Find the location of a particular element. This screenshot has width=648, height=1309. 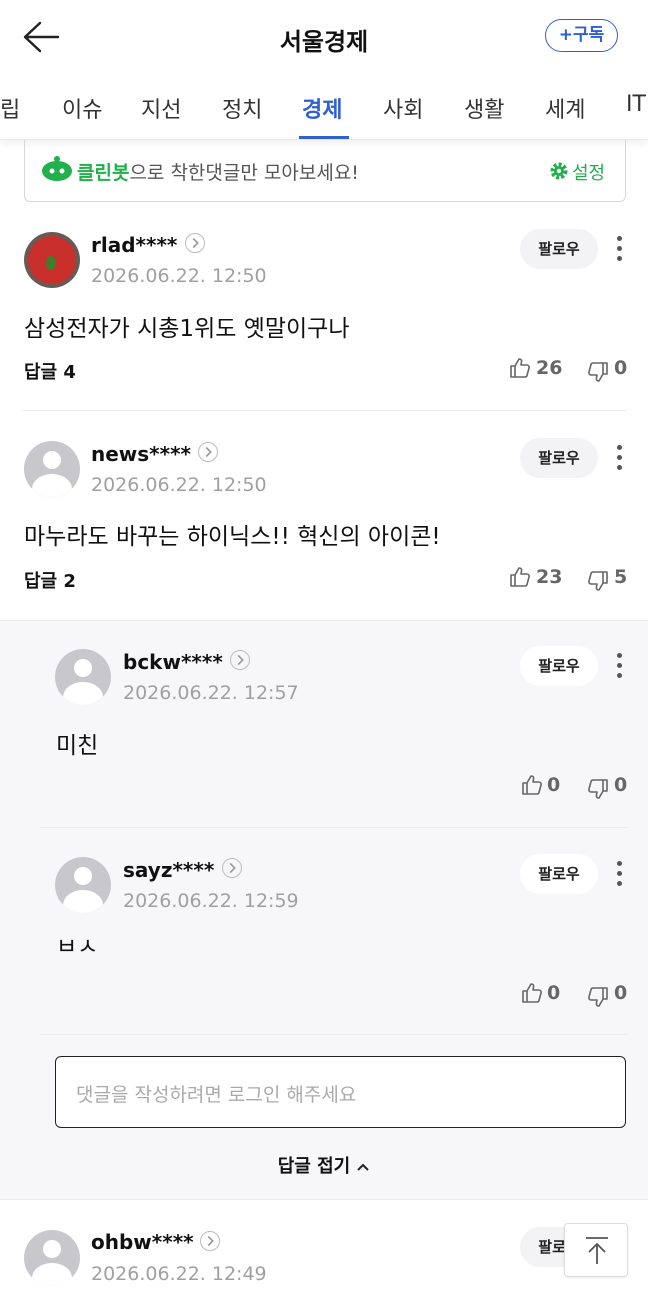

gear-icon is located at coordinates (559, 171).